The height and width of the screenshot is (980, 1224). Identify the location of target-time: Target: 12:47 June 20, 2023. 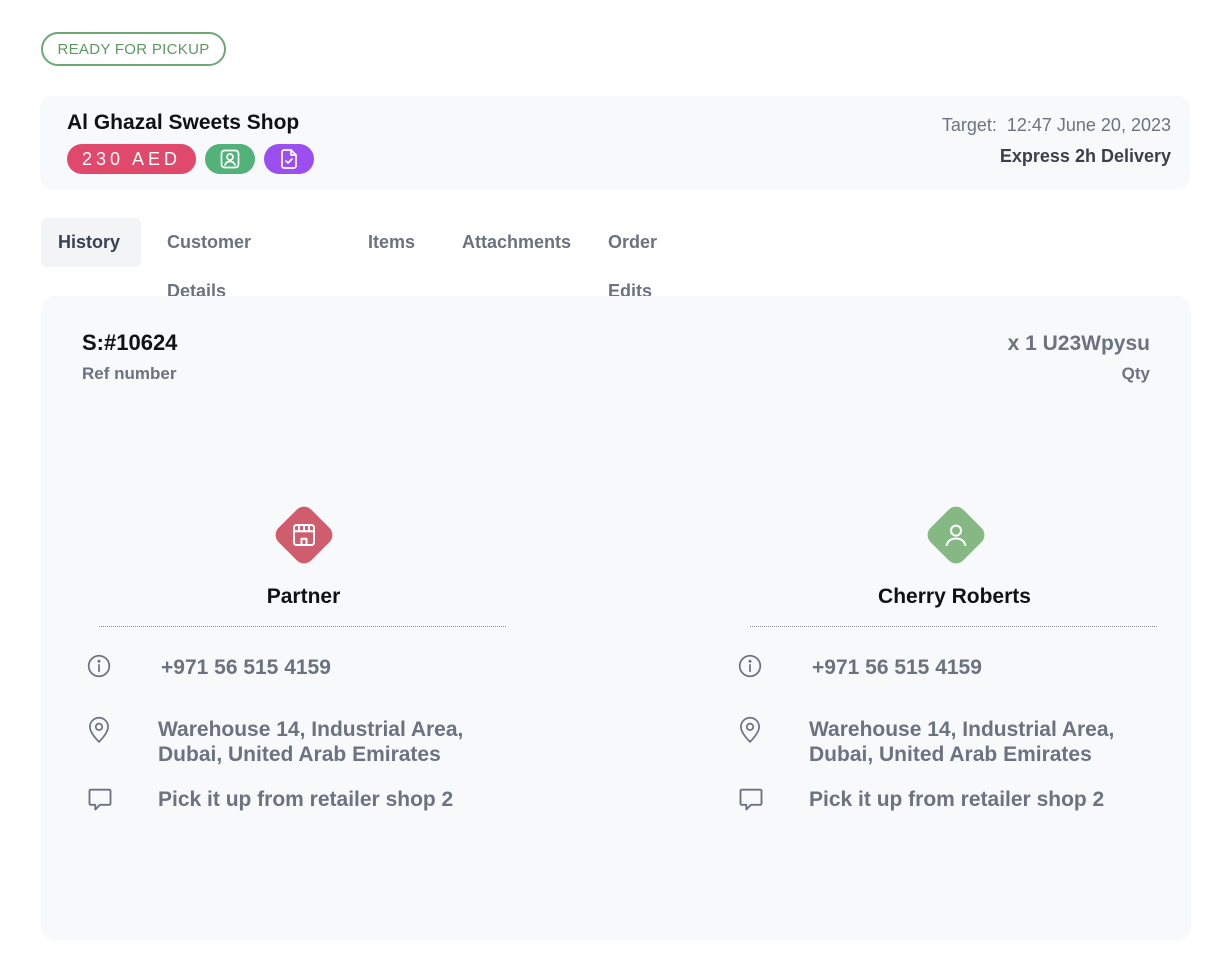
(1056, 125).